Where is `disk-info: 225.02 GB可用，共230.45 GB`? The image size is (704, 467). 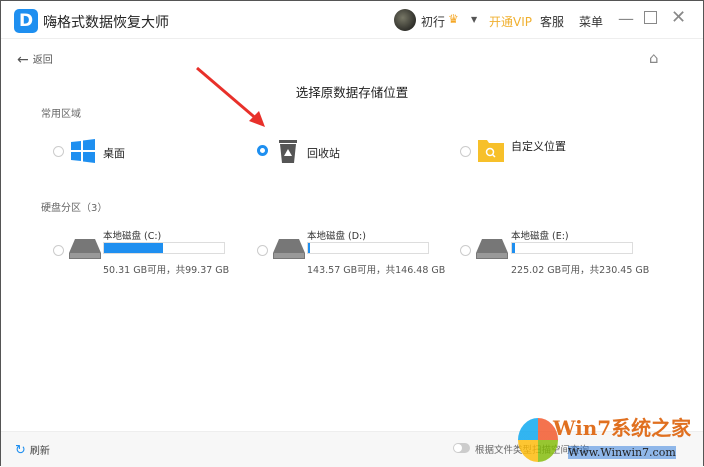
disk-info: 225.02 GB可用，共230.45 GB is located at coordinates (580, 270).